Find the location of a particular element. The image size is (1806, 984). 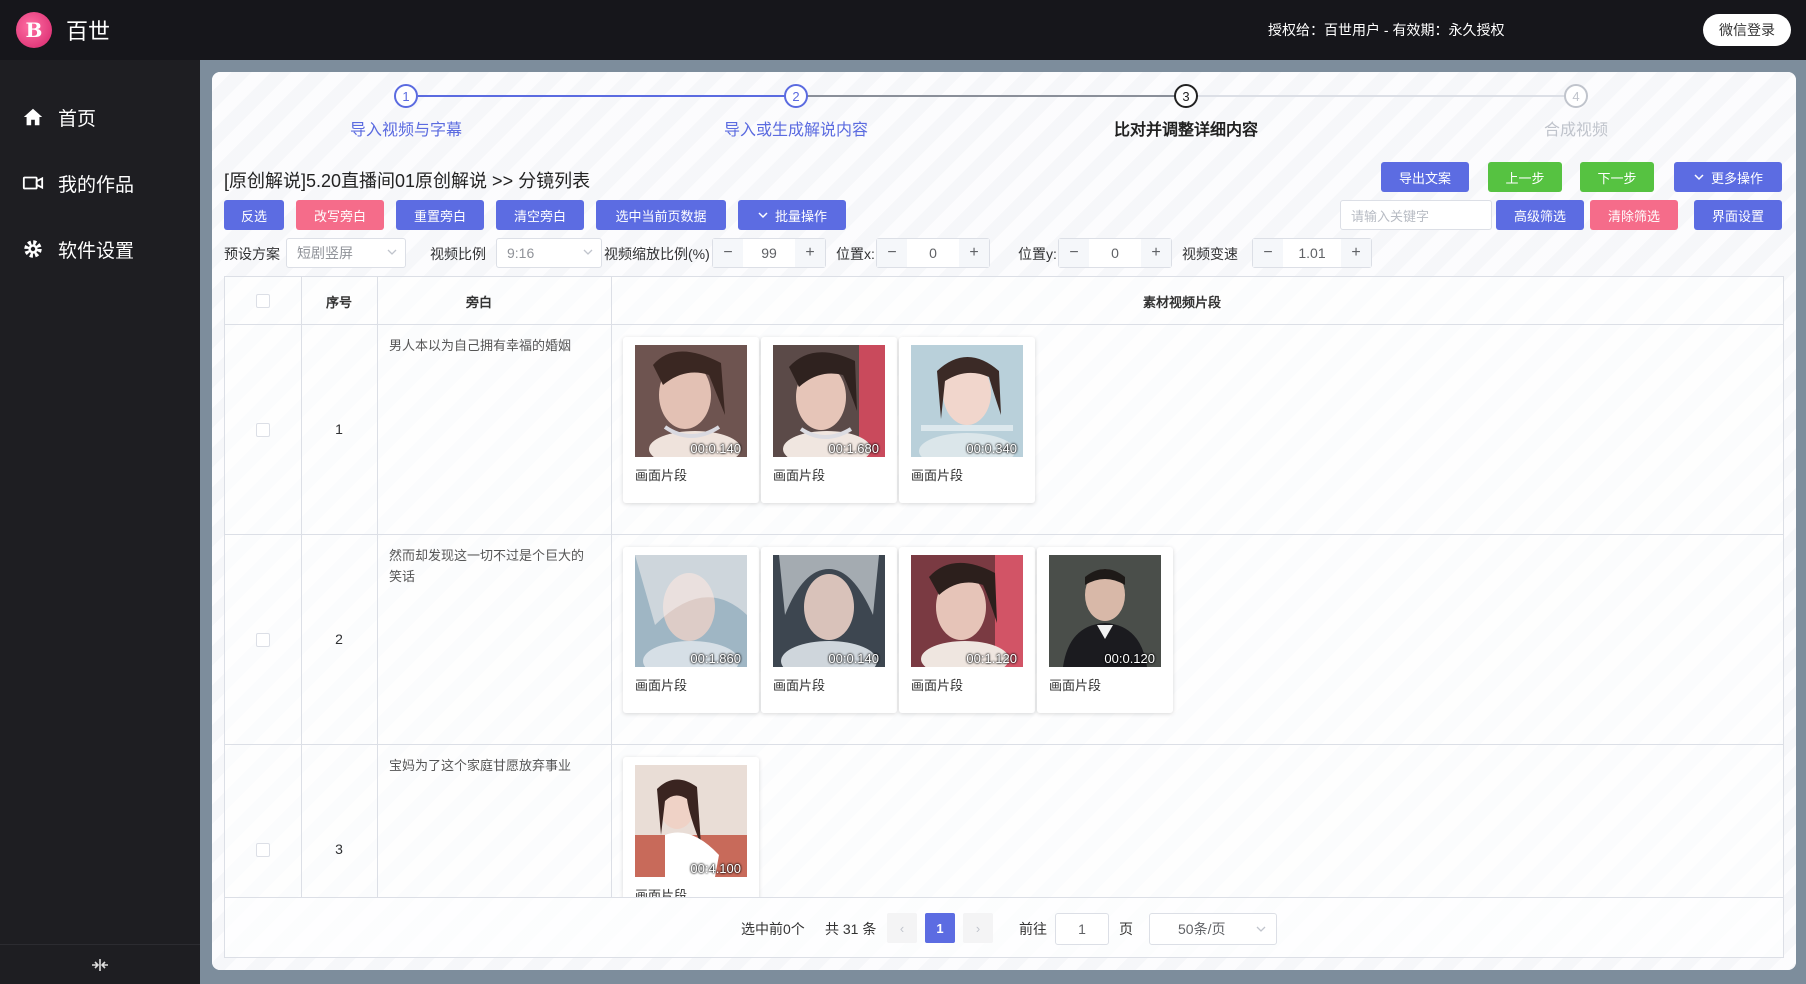

batch-actions-button: 批量操作 is located at coordinates (792, 215).